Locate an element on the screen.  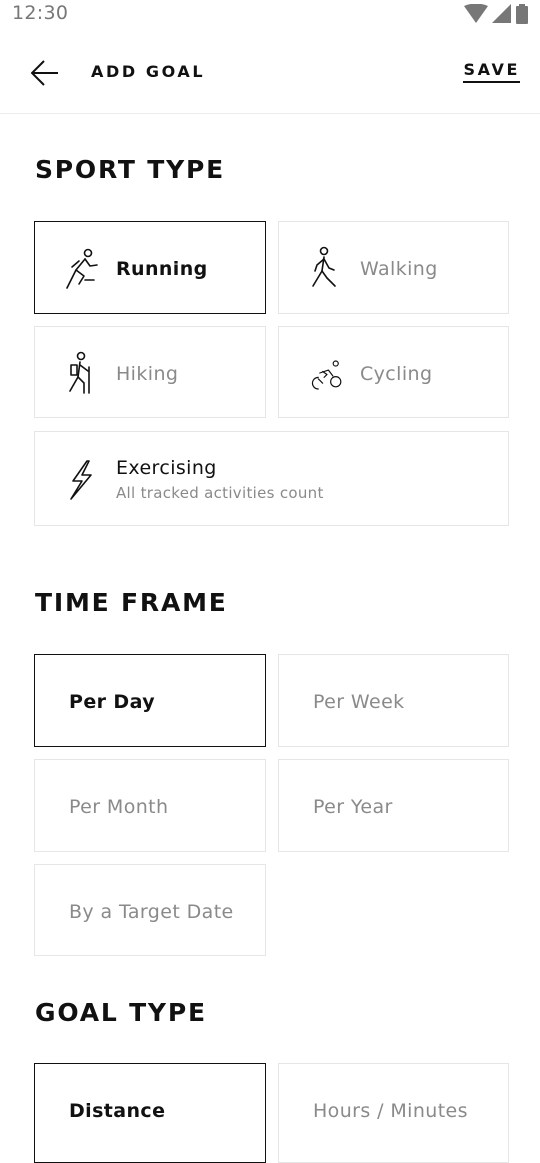
time-frame-option-target-date: By a Target Date is located at coordinates (150, 910).